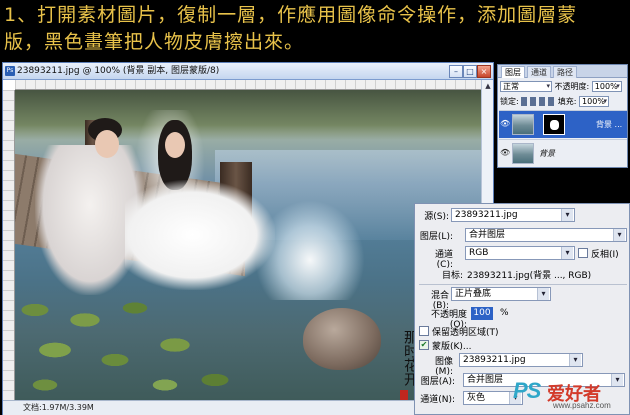  Describe the element at coordinates (547, 153) in the screenshot. I see `layer-name: 背景` at that location.